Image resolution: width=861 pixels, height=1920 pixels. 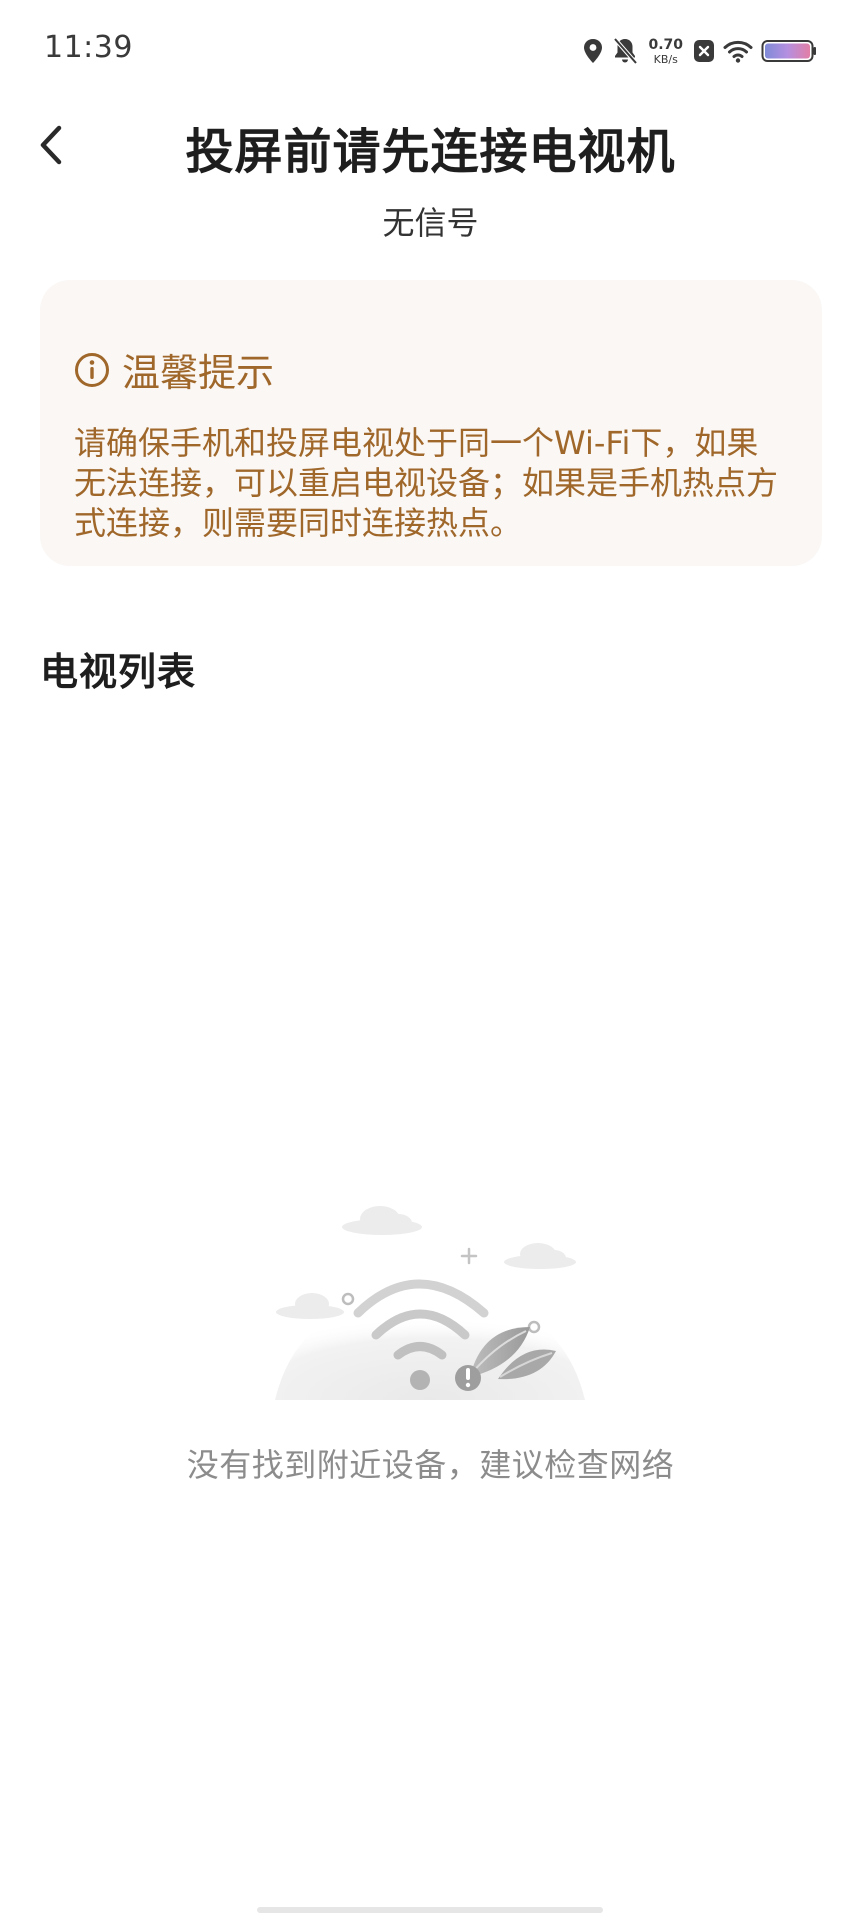 I want to click on network-speed-value: 0.70, so click(x=665, y=44).